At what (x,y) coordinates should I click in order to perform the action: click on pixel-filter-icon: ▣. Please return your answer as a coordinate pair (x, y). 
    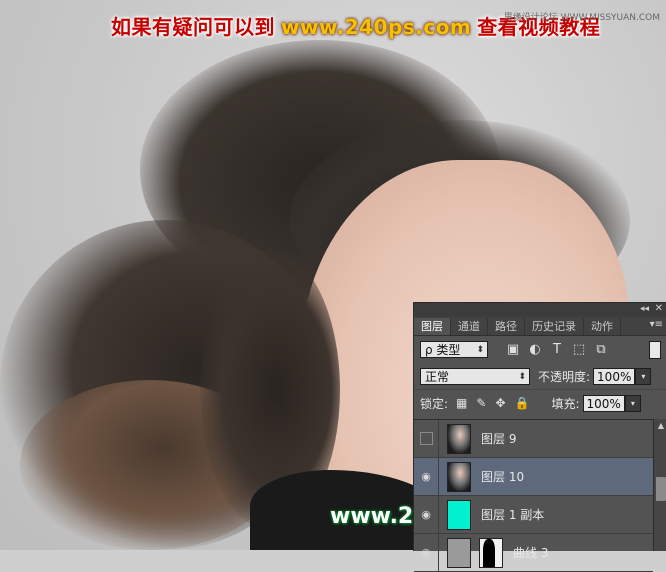
    Looking at the image, I should click on (513, 349).